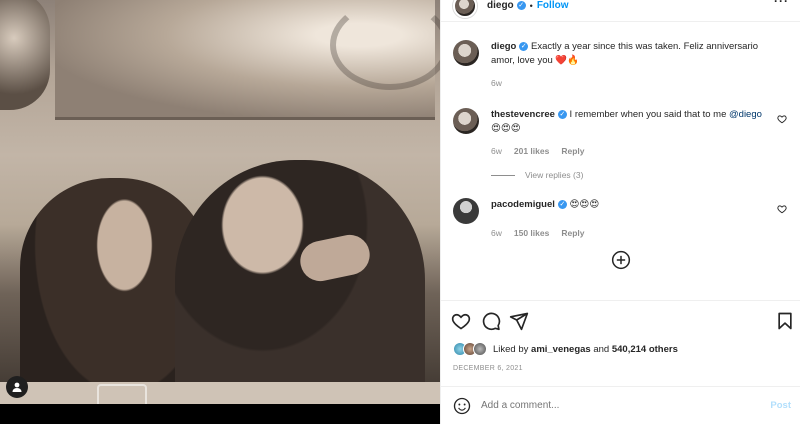  I want to click on liker-avatar, so click(480, 349).